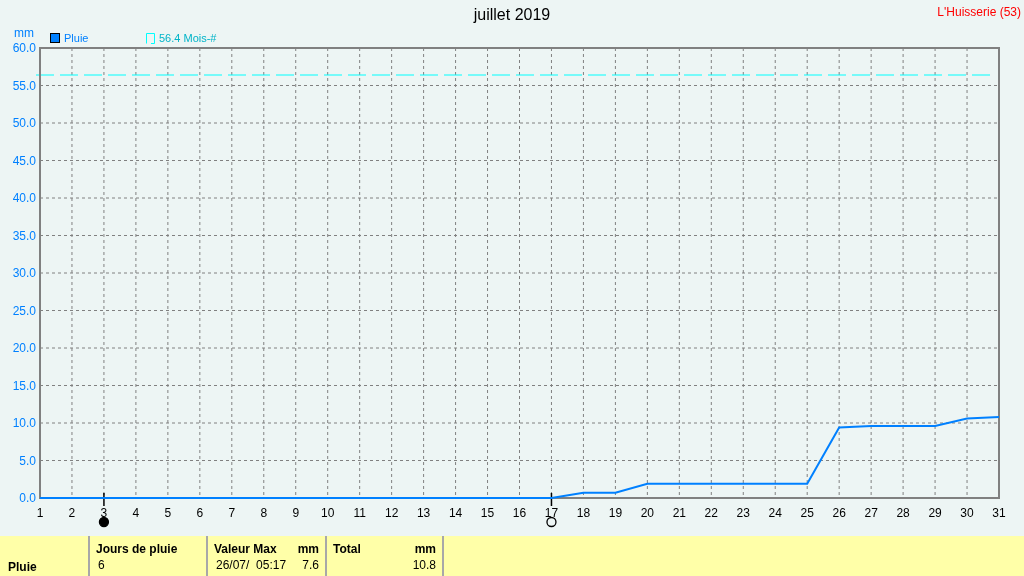 Image resolution: width=1024 pixels, height=576 pixels. Describe the element at coordinates (200, 513) in the screenshot. I see `axis-label: 6` at that location.